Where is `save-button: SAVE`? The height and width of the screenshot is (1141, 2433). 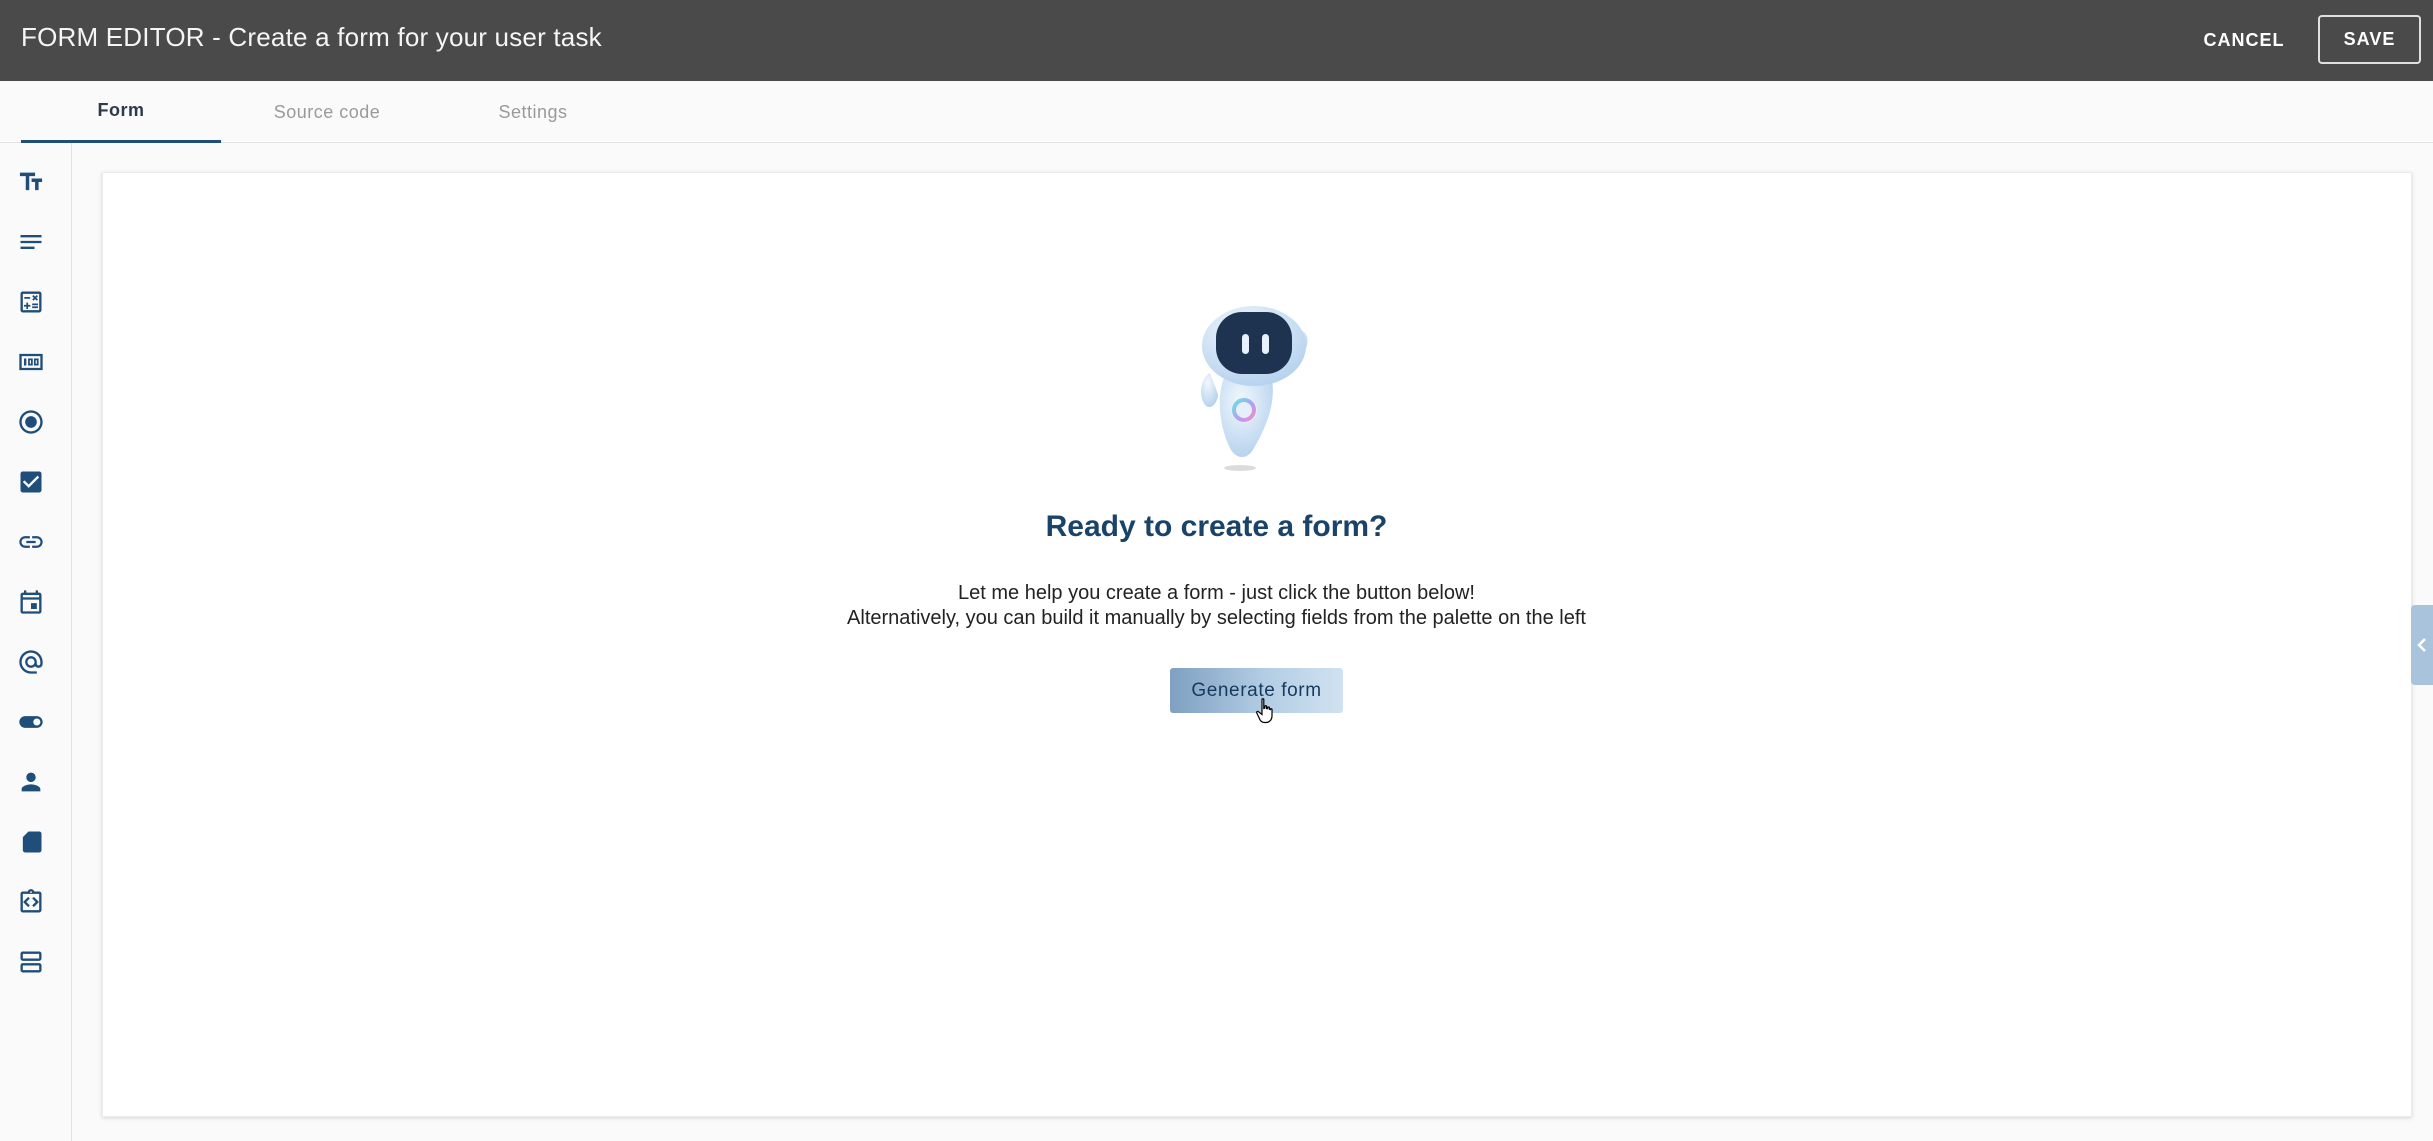
save-button: SAVE is located at coordinates (2369, 39).